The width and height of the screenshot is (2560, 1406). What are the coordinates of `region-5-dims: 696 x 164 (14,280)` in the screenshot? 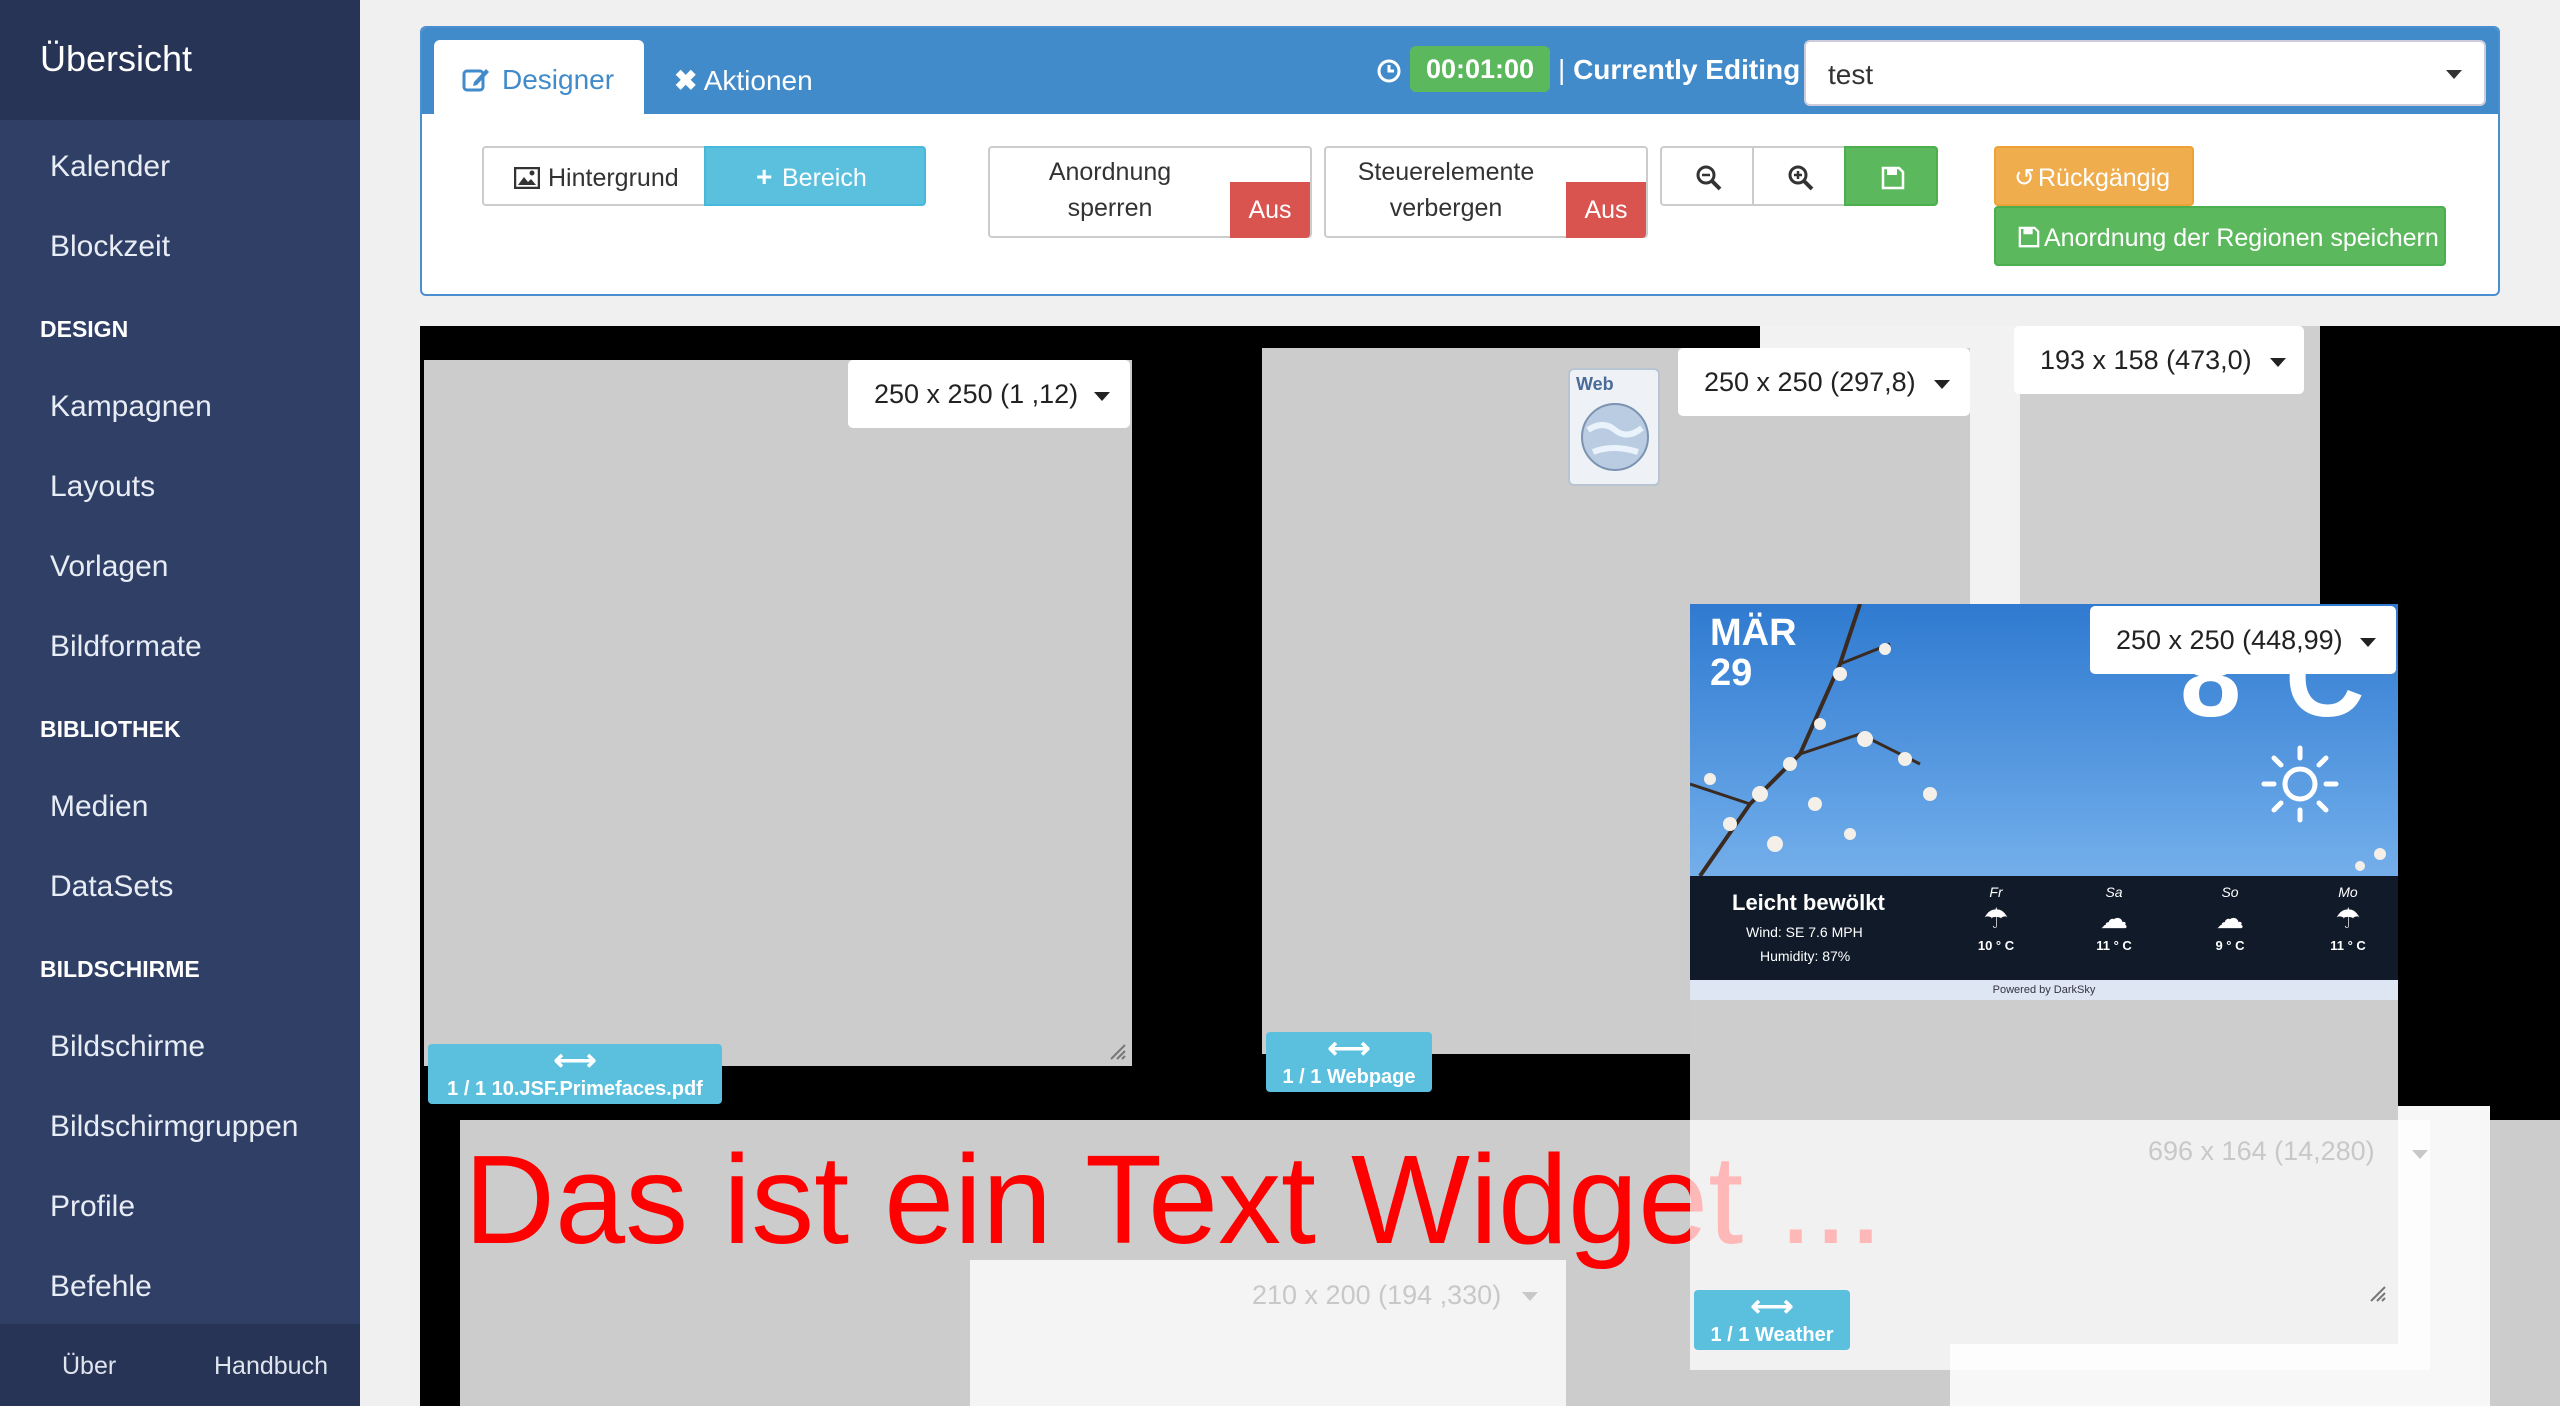 It's located at (2298, 1161).